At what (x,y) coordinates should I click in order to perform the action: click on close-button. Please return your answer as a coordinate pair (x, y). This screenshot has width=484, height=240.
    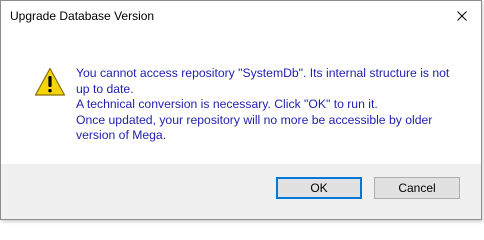
    Looking at the image, I should click on (462, 16).